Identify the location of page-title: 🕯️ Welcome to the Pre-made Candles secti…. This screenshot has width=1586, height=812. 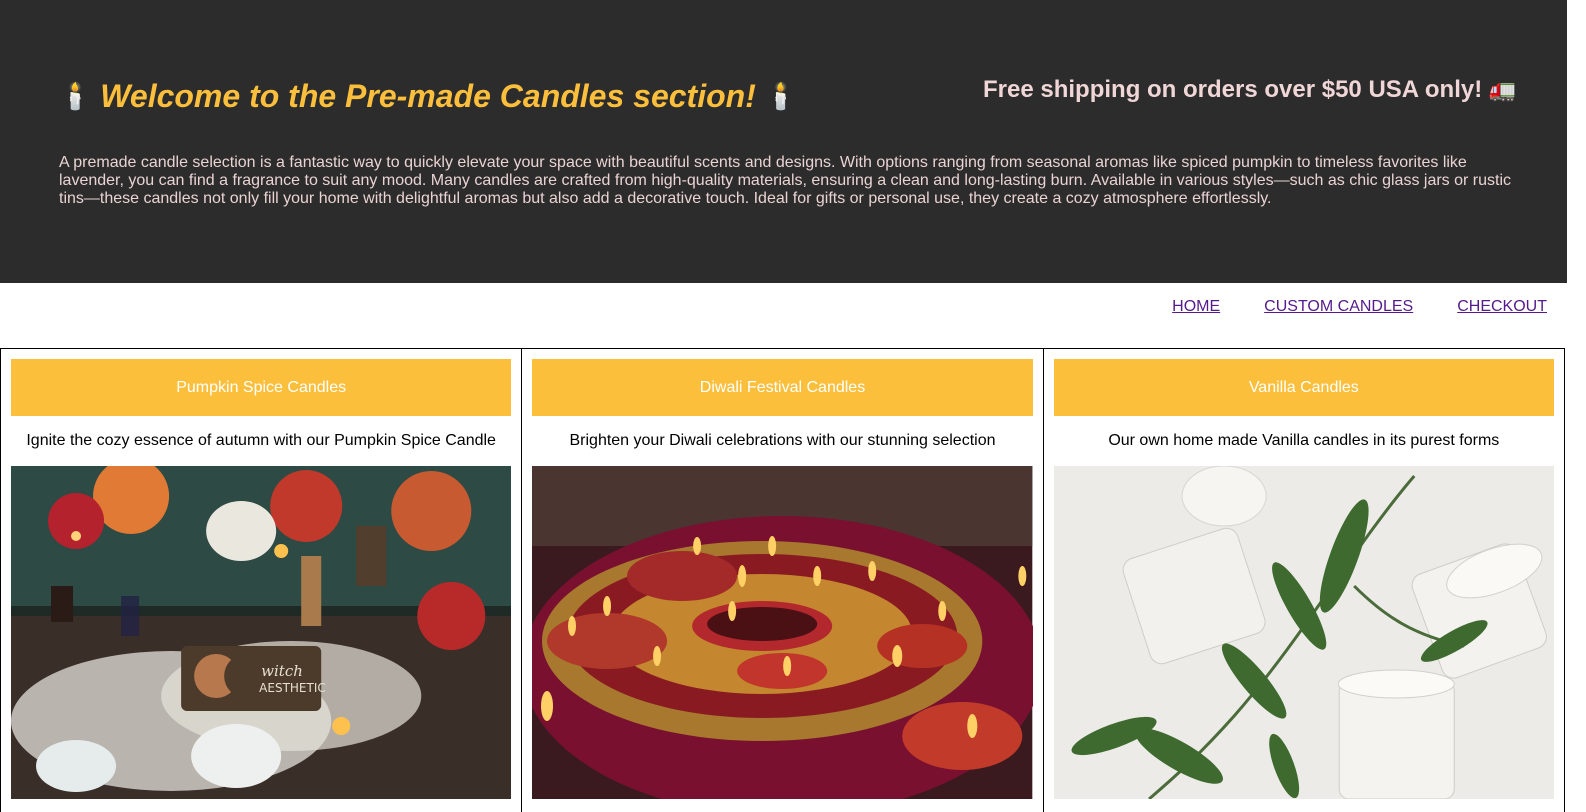
(428, 96).